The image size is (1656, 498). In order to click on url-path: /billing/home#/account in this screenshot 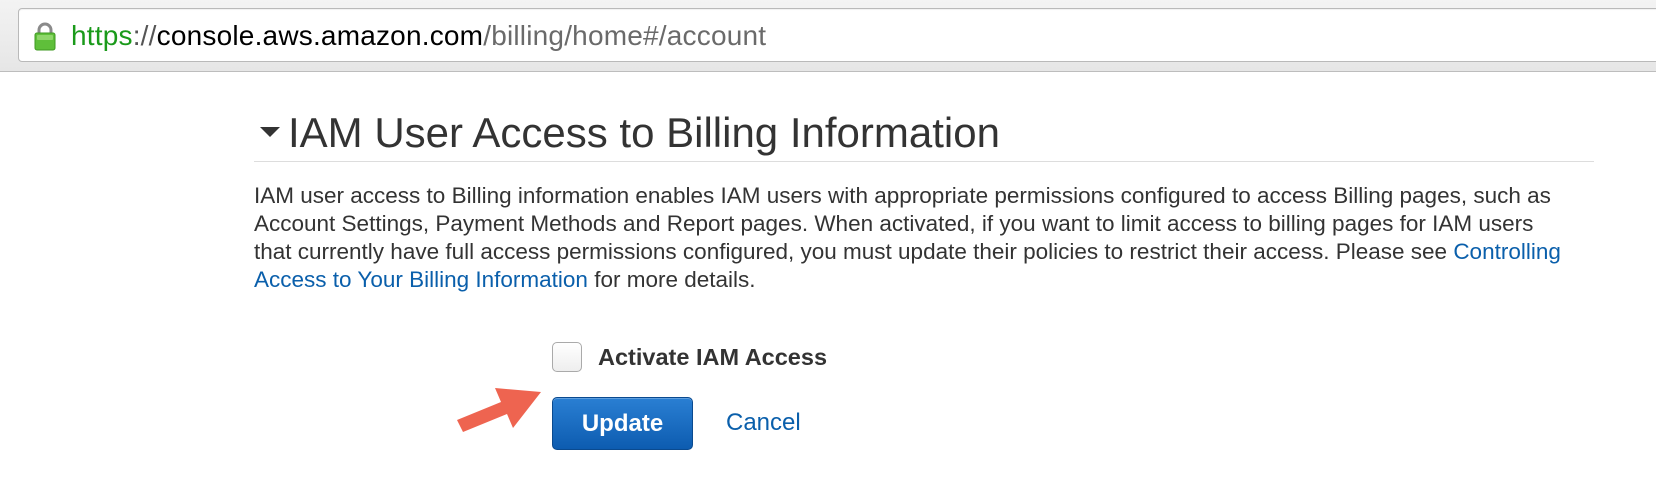, I will do `click(625, 35)`.